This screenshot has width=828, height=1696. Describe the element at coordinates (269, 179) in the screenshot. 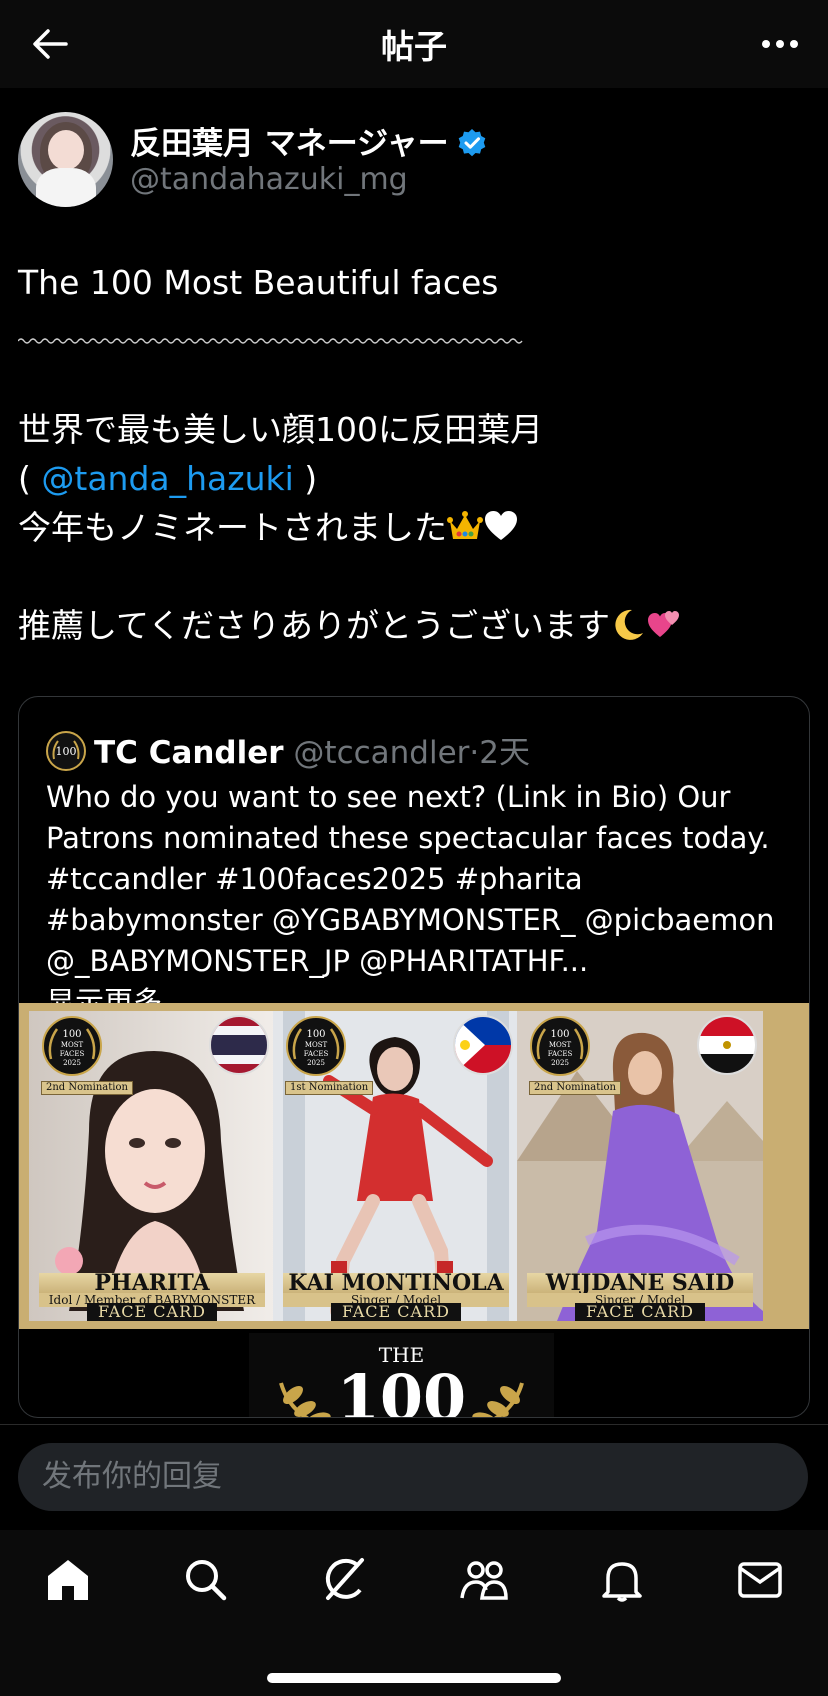

I see `author-handle: @tandahazuki_mg` at that location.